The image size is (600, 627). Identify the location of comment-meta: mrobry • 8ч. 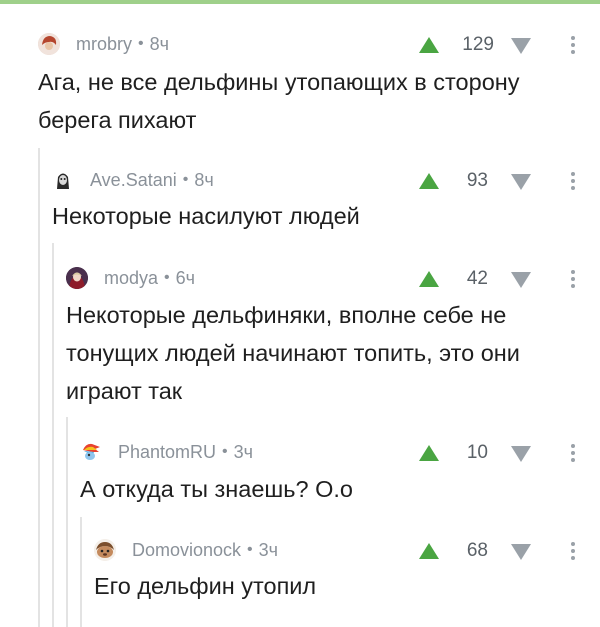
(103, 44).